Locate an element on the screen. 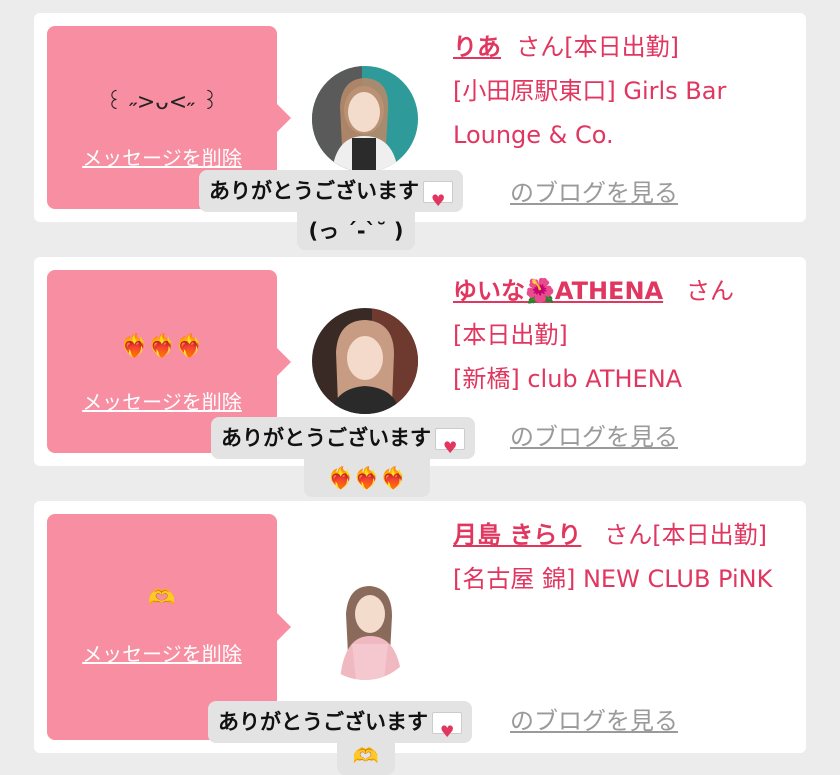 The image size is (840, 775). shop-text: [名古屋 錦] NEW CLUB PiNK is located at coordinates (613, 579).